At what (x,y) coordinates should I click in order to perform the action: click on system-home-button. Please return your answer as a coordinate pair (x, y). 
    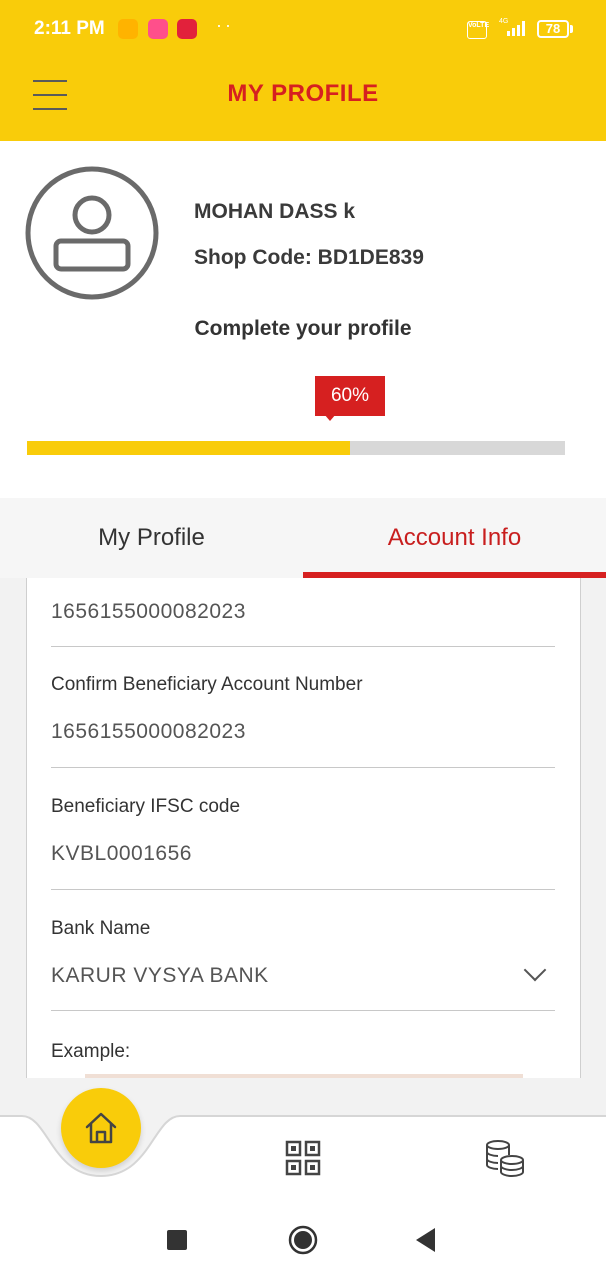
    Looking at the image, I should click on (303, 1240).